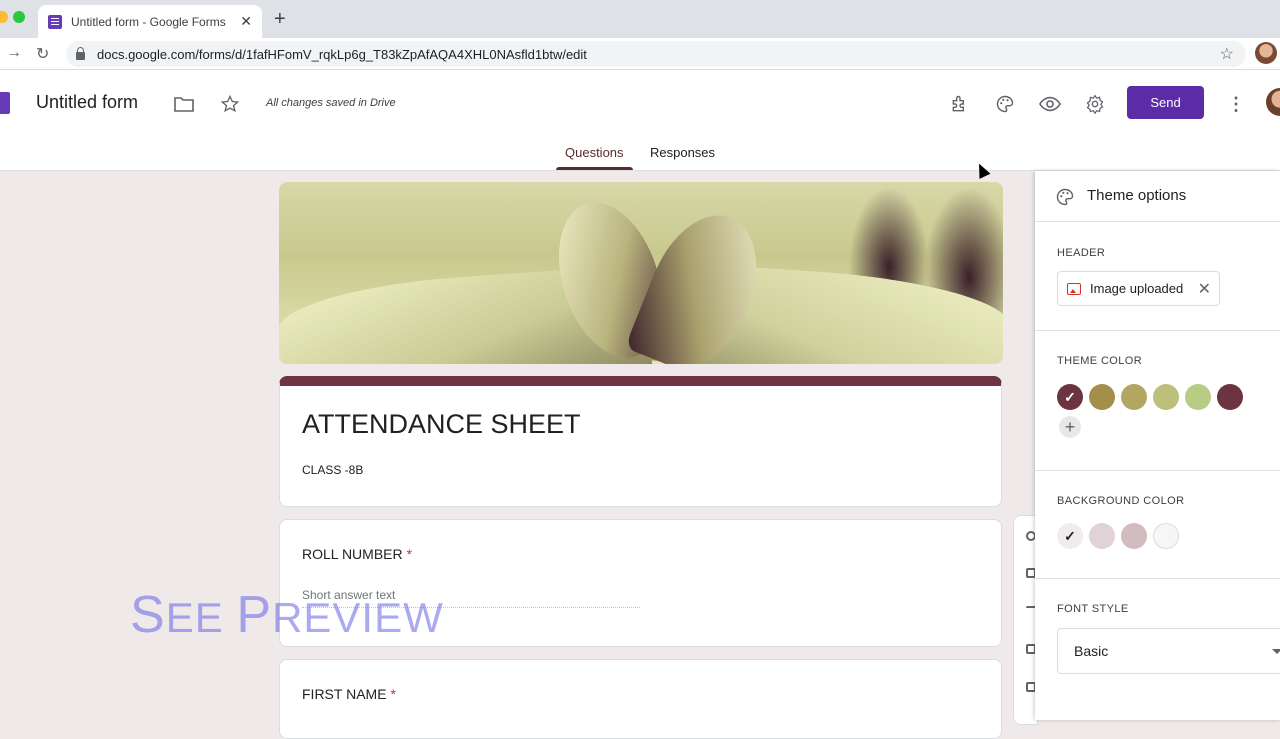 The width and height of the screenshot is (1280, 739). I want to click on header-label: HEADER, so click(1081, 253).